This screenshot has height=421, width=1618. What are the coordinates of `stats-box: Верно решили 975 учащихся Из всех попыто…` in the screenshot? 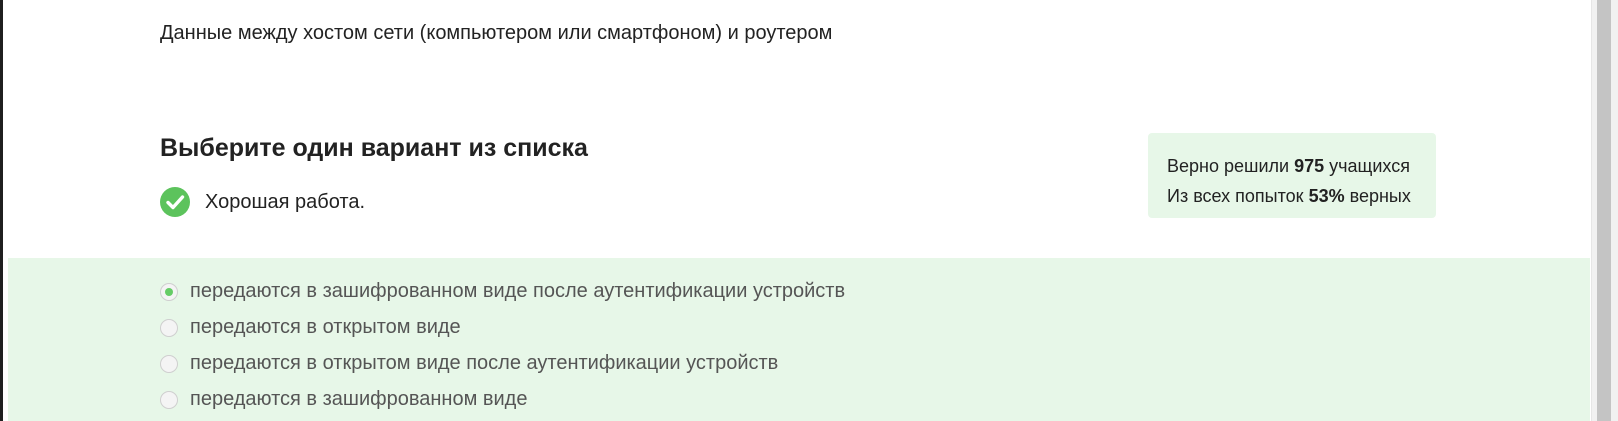 It's located at (1292, 175).